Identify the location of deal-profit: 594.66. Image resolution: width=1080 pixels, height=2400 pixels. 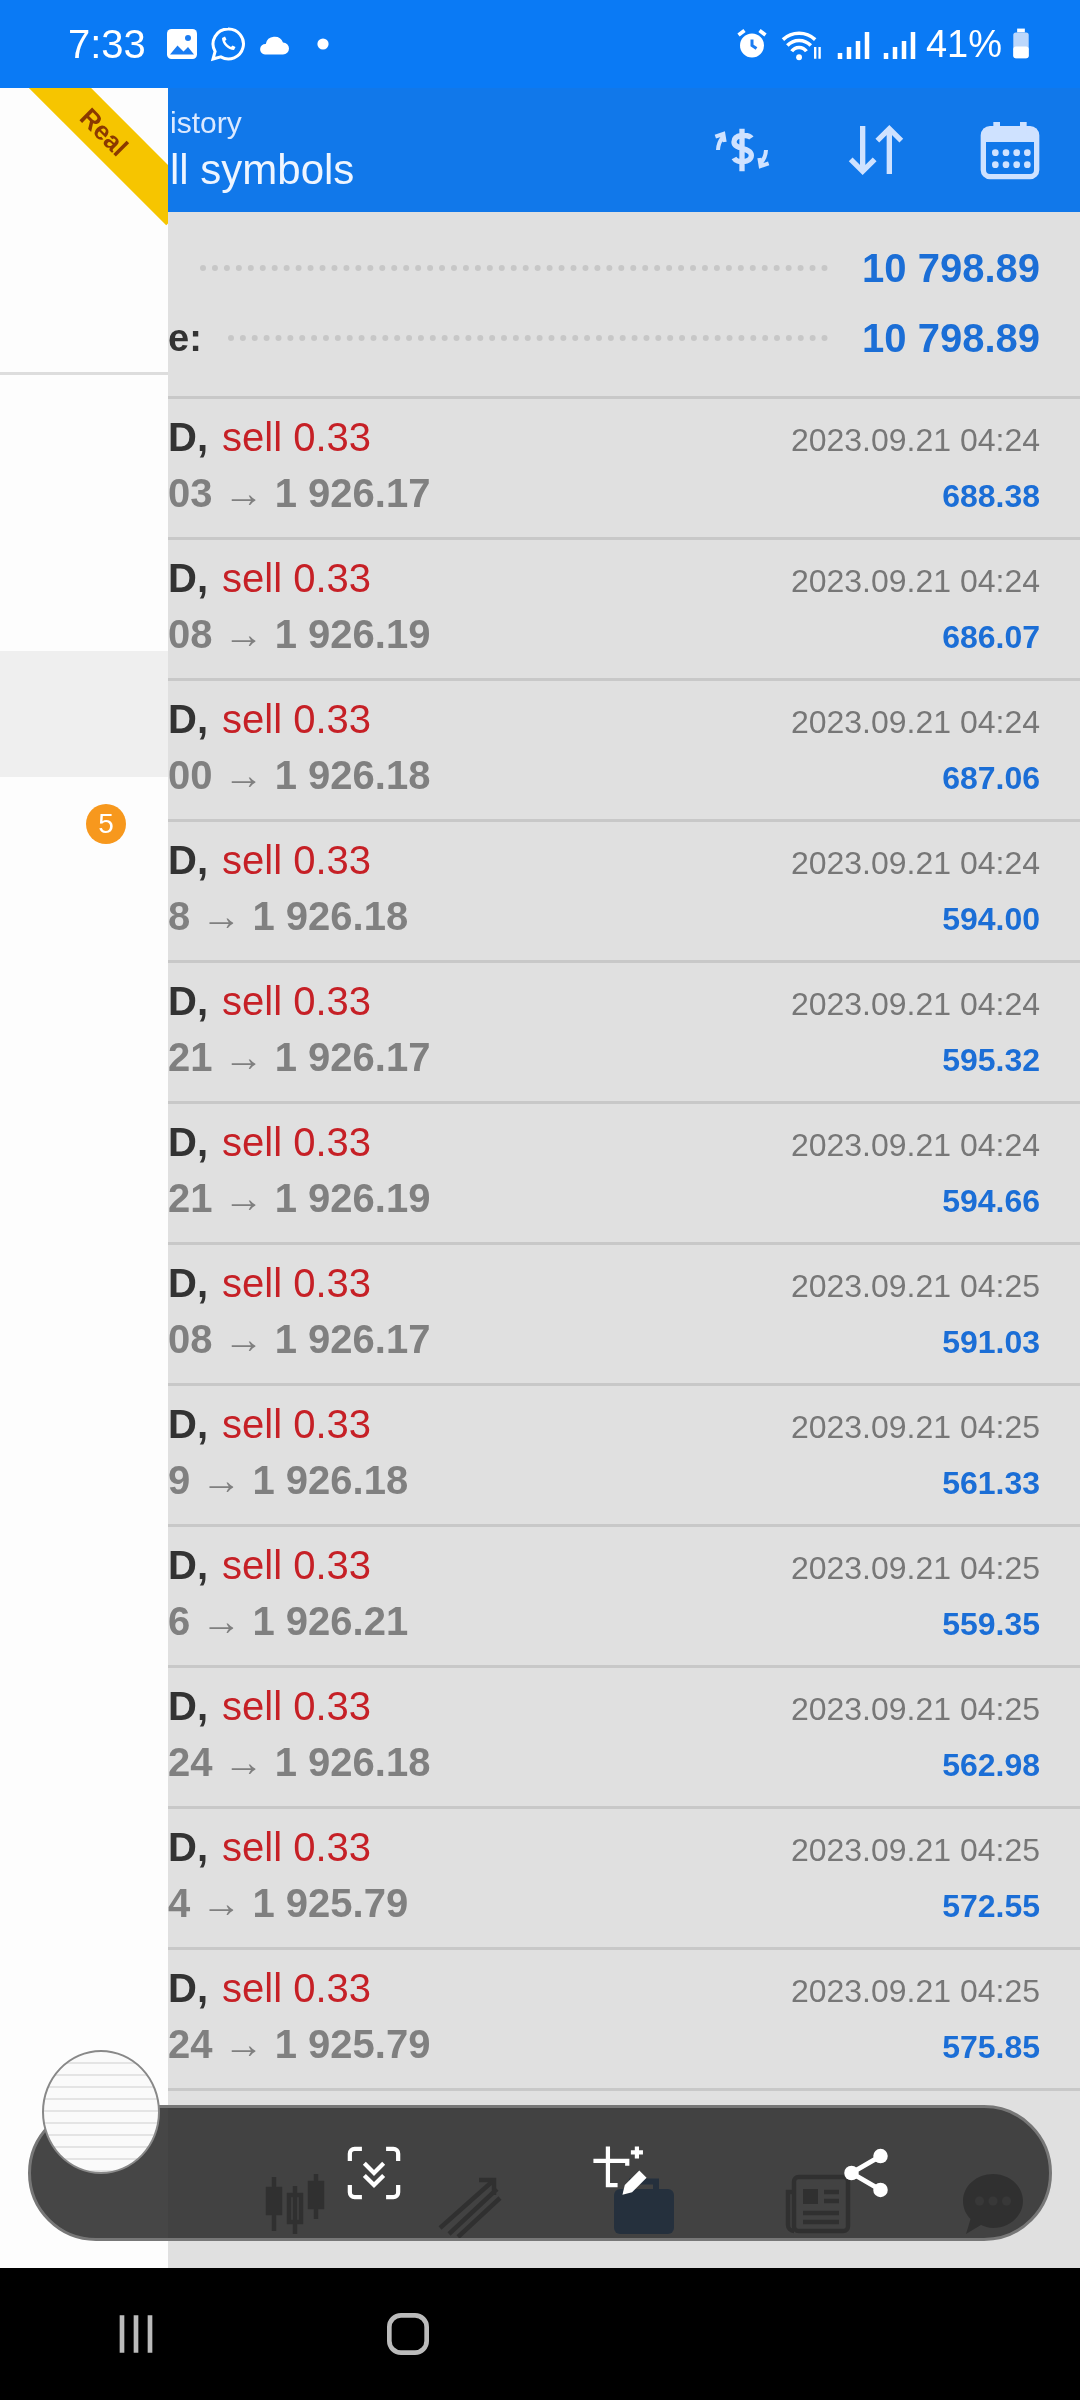
(991, 1201).